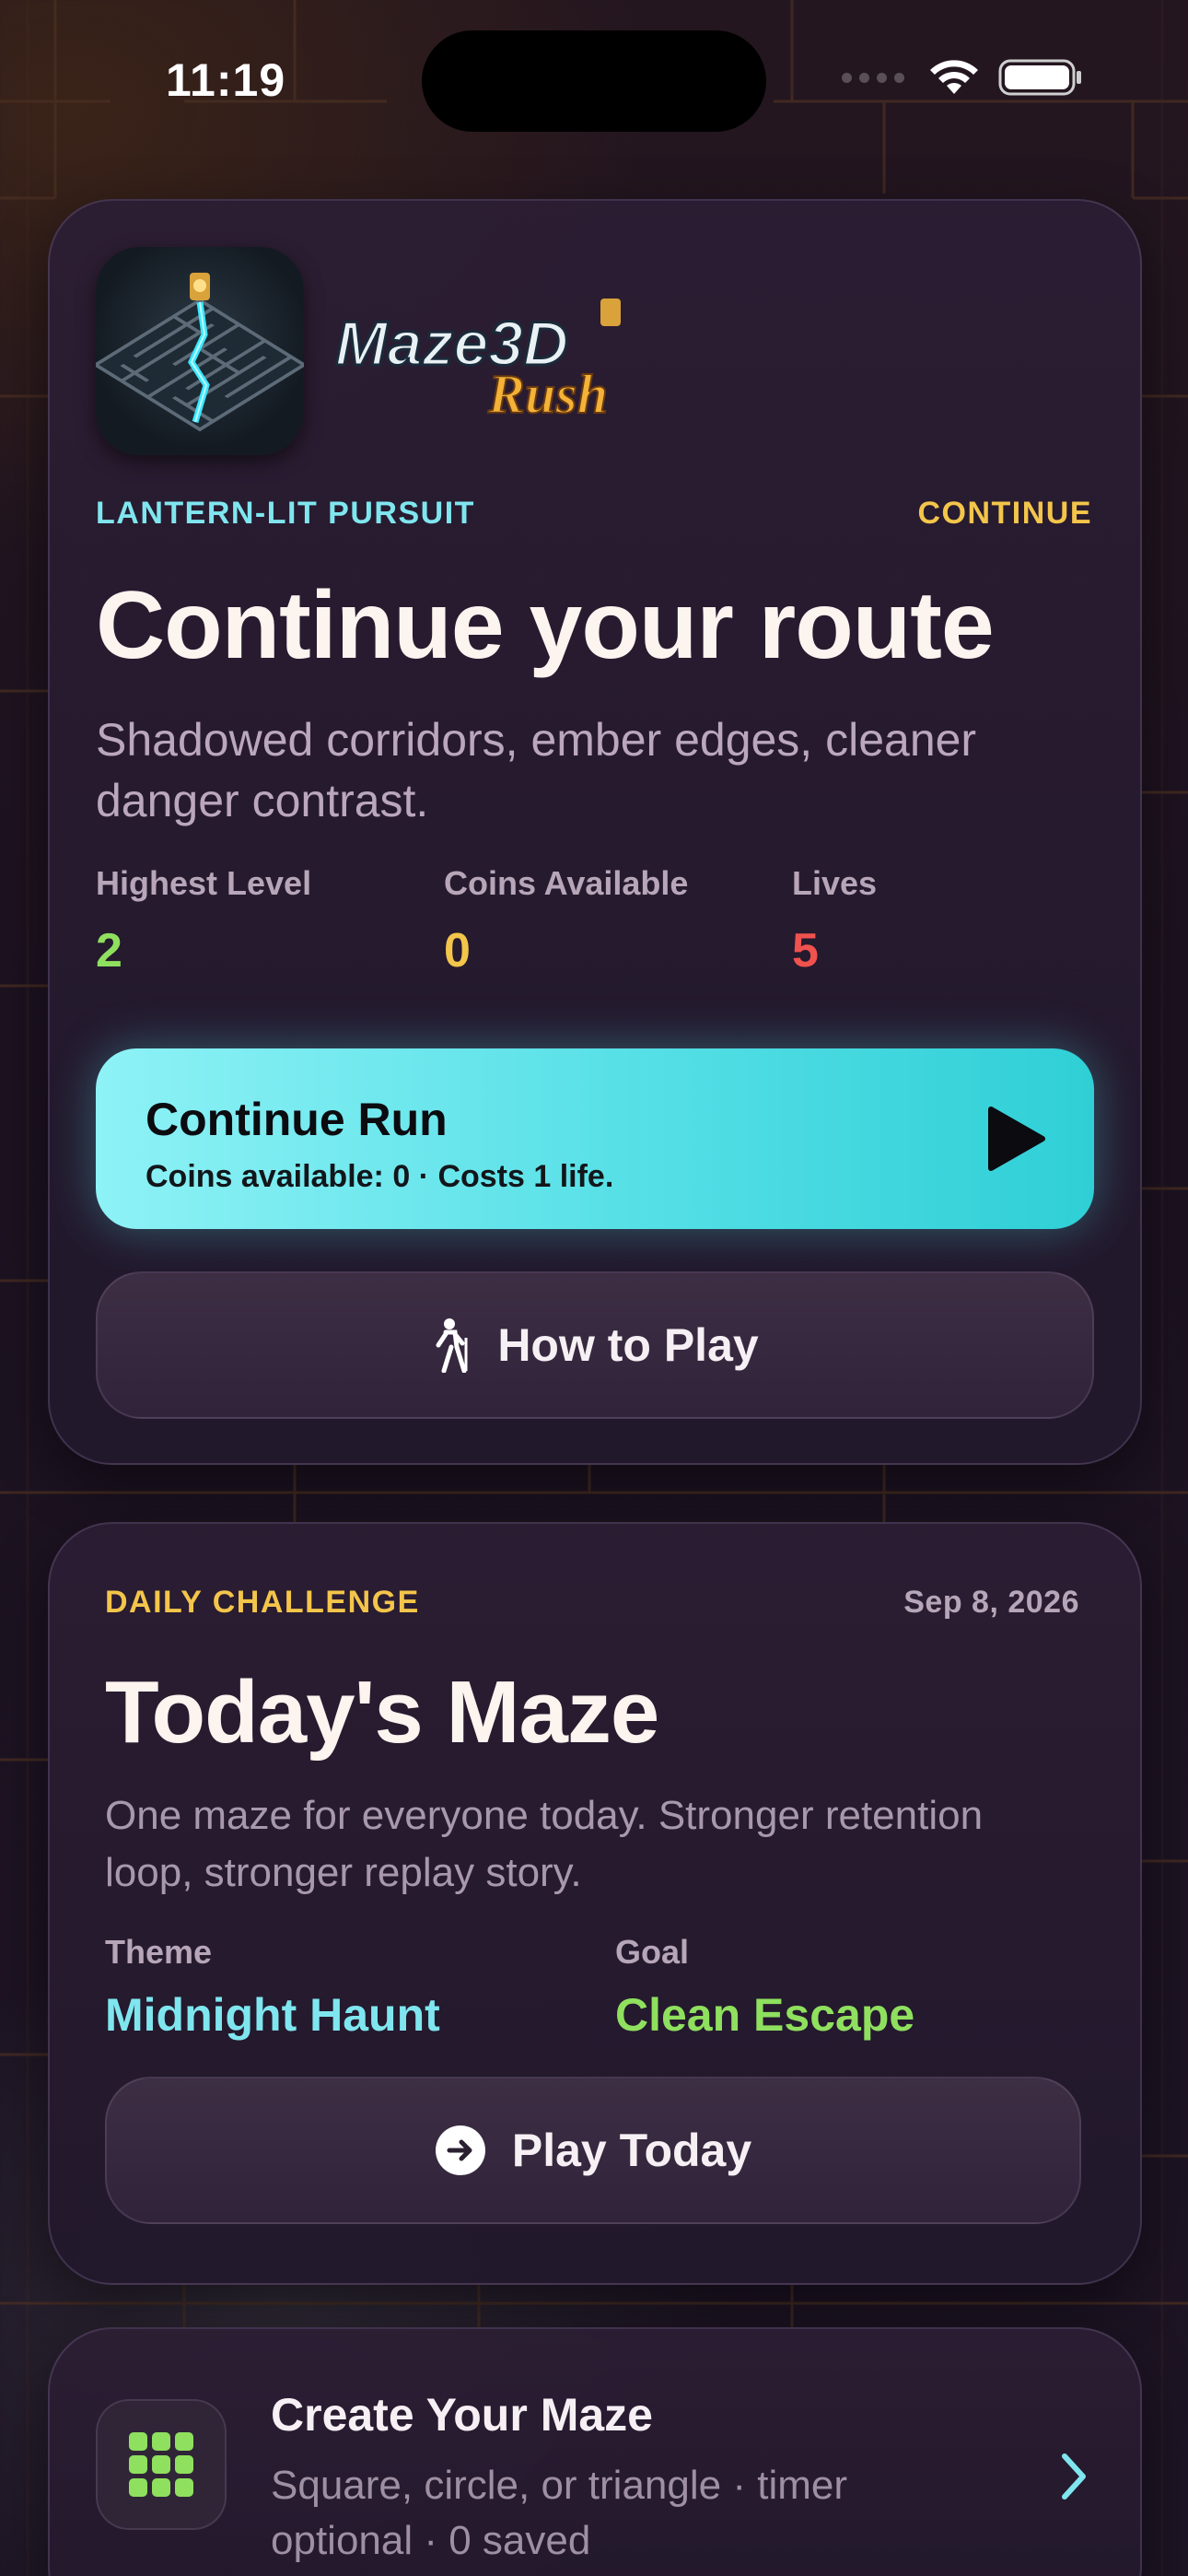  I want to click on how-to-play-button: How to Play, so click(595, 1345).